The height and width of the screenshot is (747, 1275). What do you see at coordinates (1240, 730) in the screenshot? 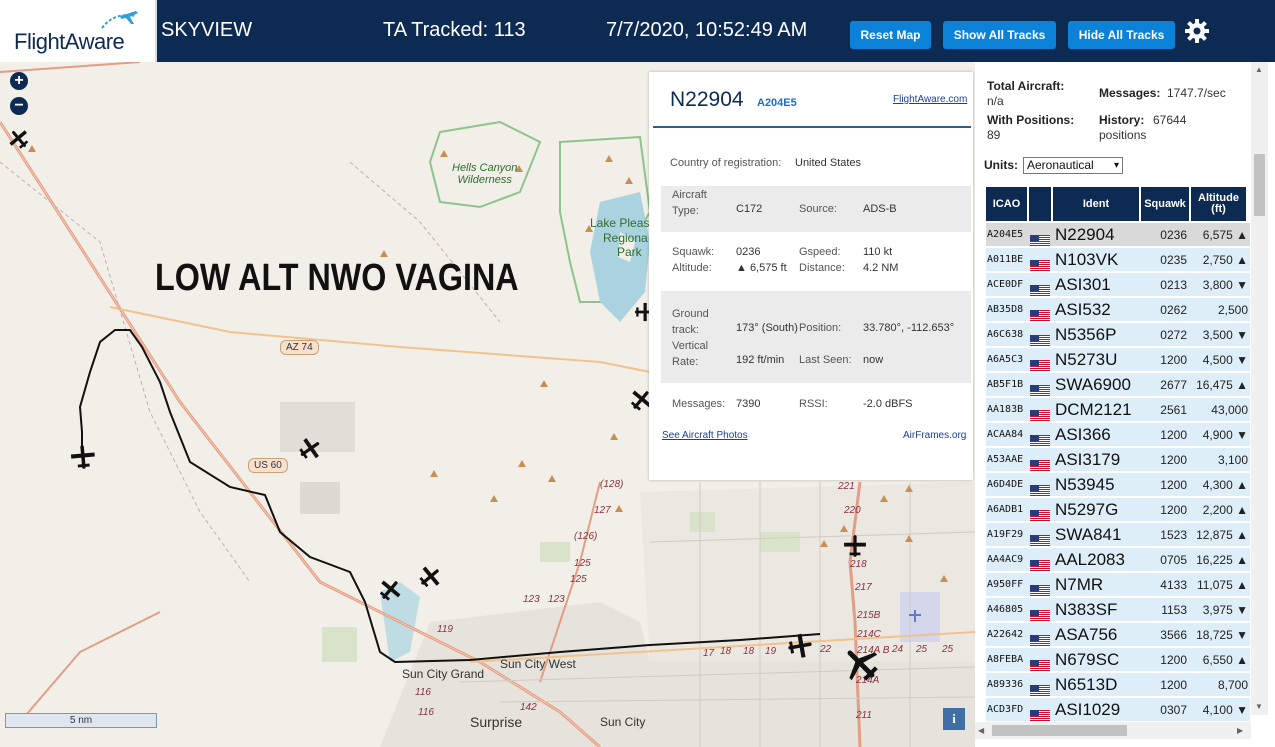
I see `scroll-right-icon: ▶` at bounding box center [1240, 730].